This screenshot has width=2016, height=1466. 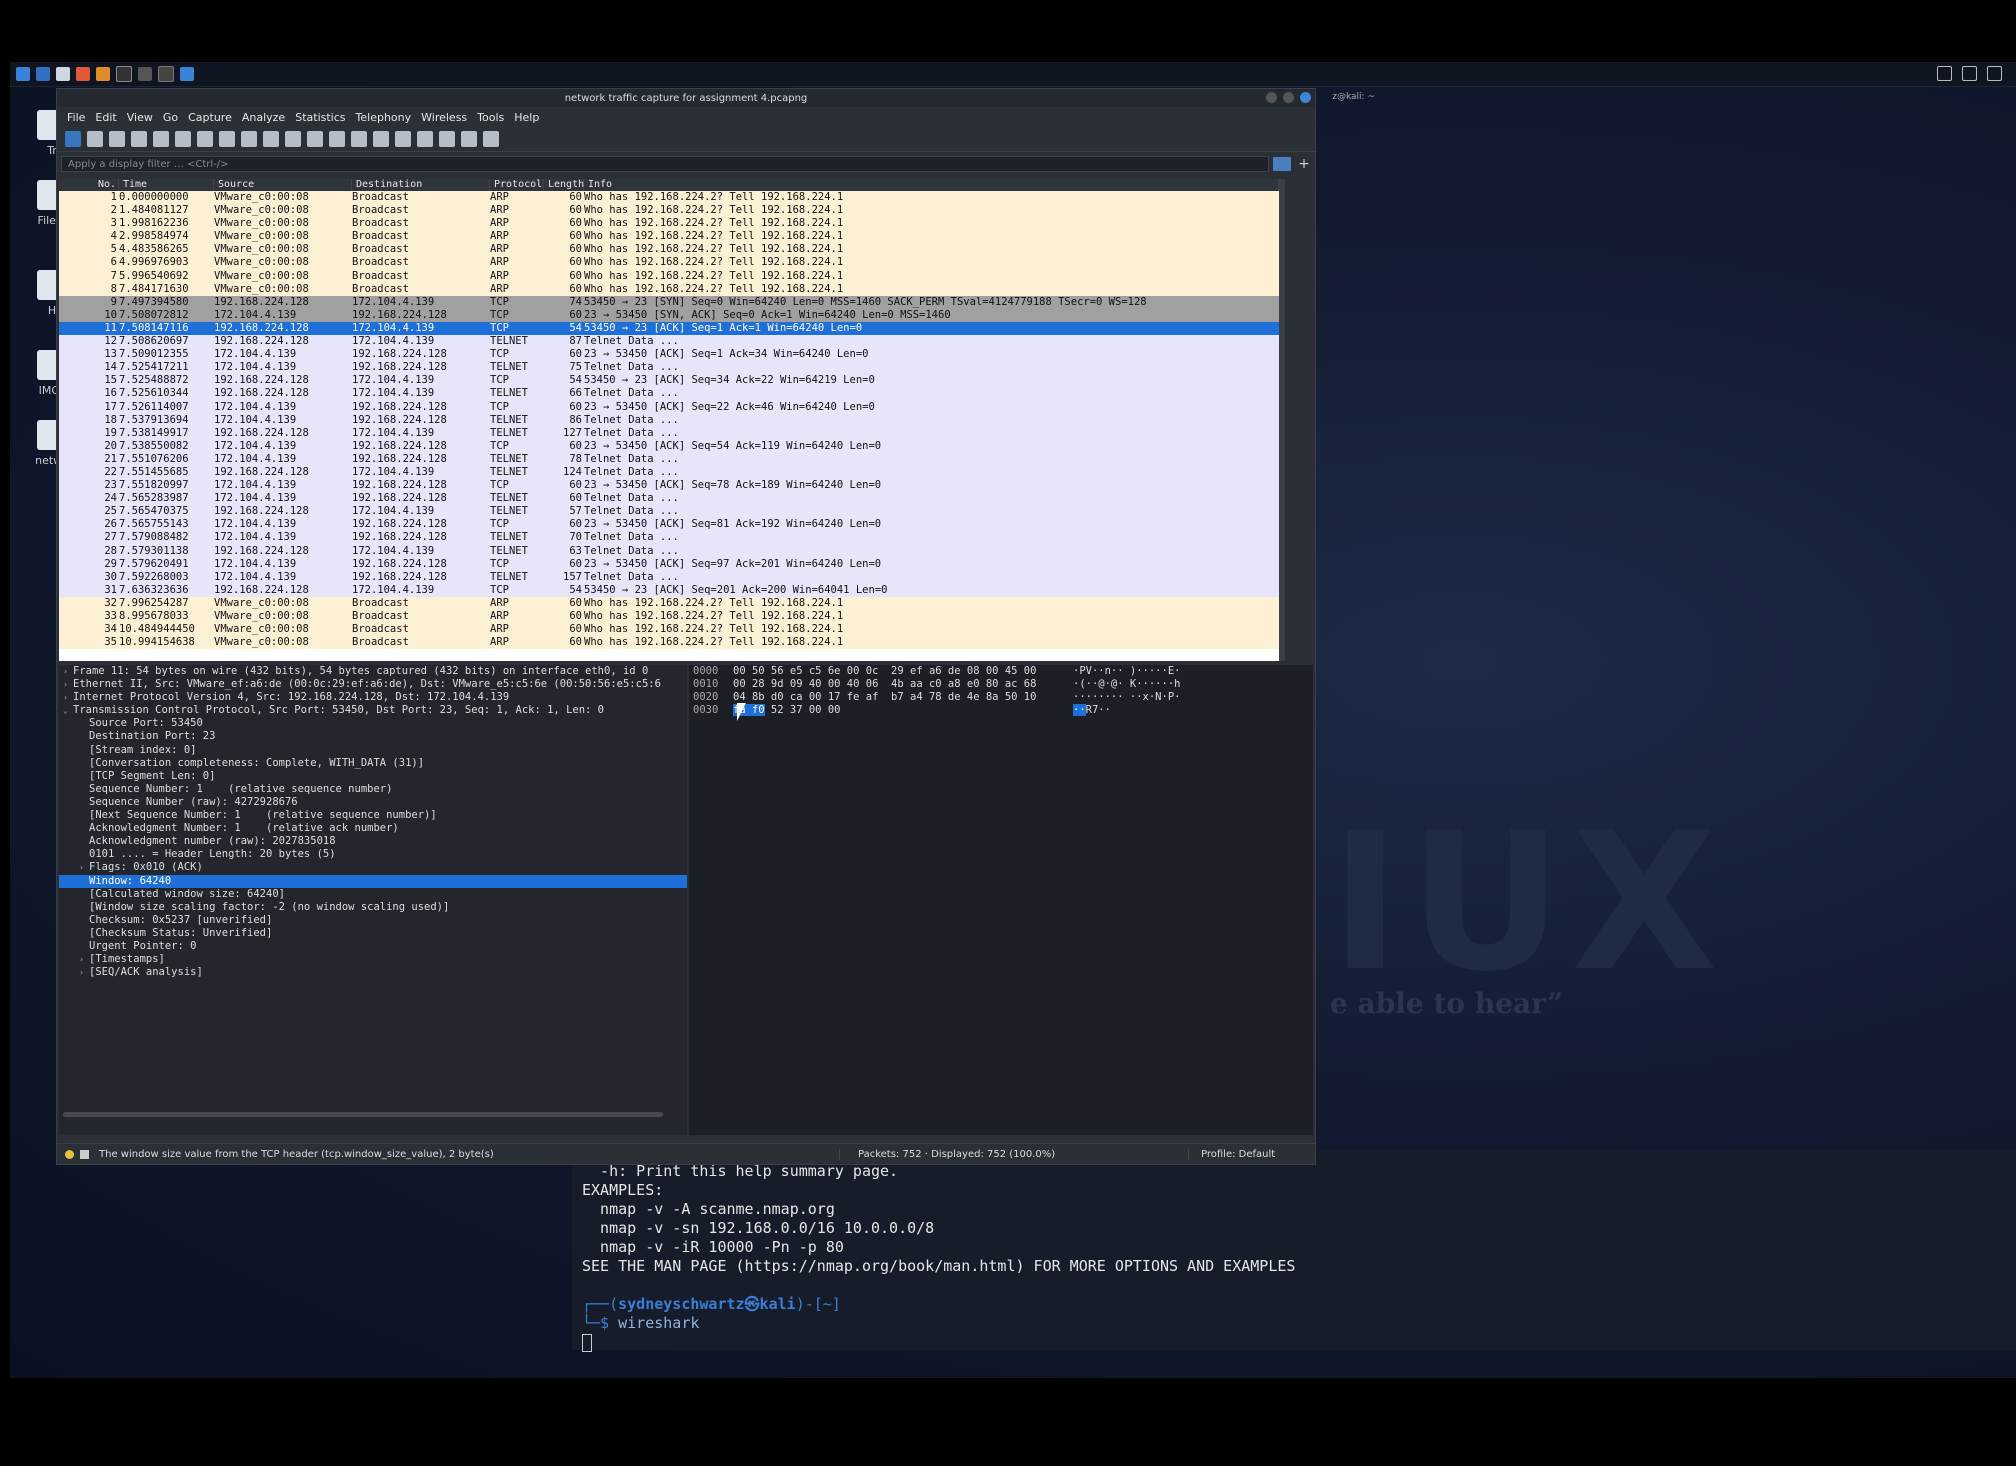 I want to click on display-filter-input: Apply a display filter … <Ctrl-/>, so click(x=665, y=164).